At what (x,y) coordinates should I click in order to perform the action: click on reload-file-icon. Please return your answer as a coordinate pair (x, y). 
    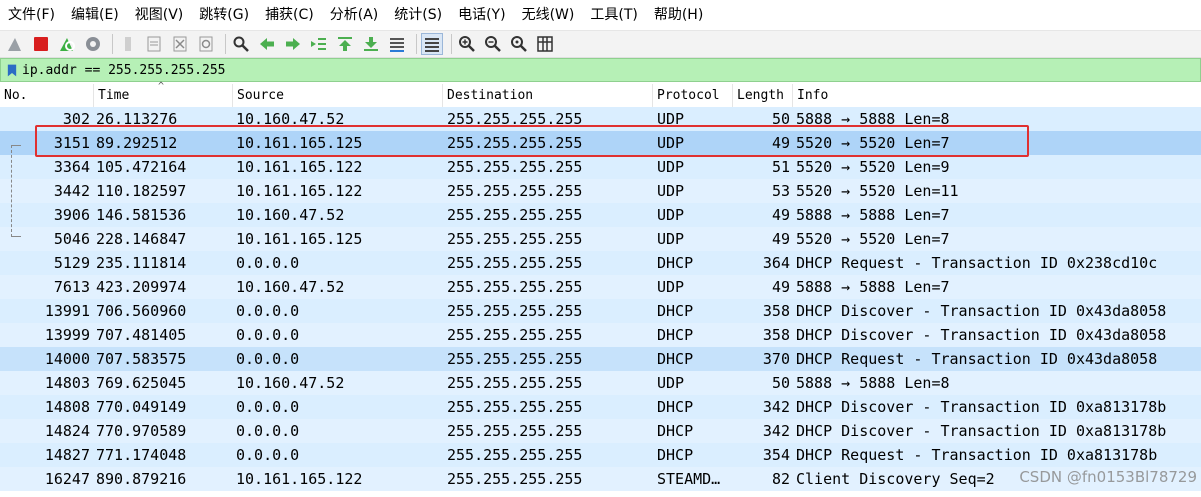
    Looking at the image, I should click on (206, 44).